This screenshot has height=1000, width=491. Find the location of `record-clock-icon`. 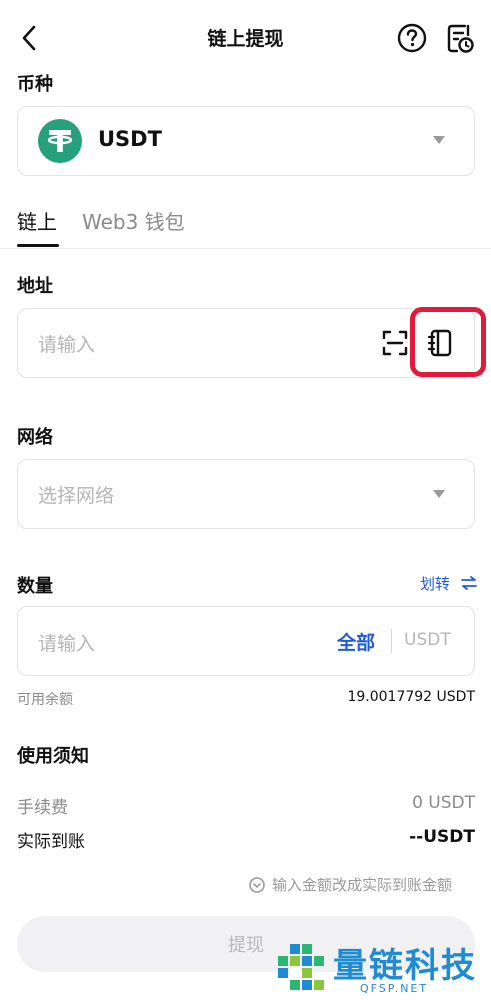

record-clock-icon is located at coordinates (460, 38).